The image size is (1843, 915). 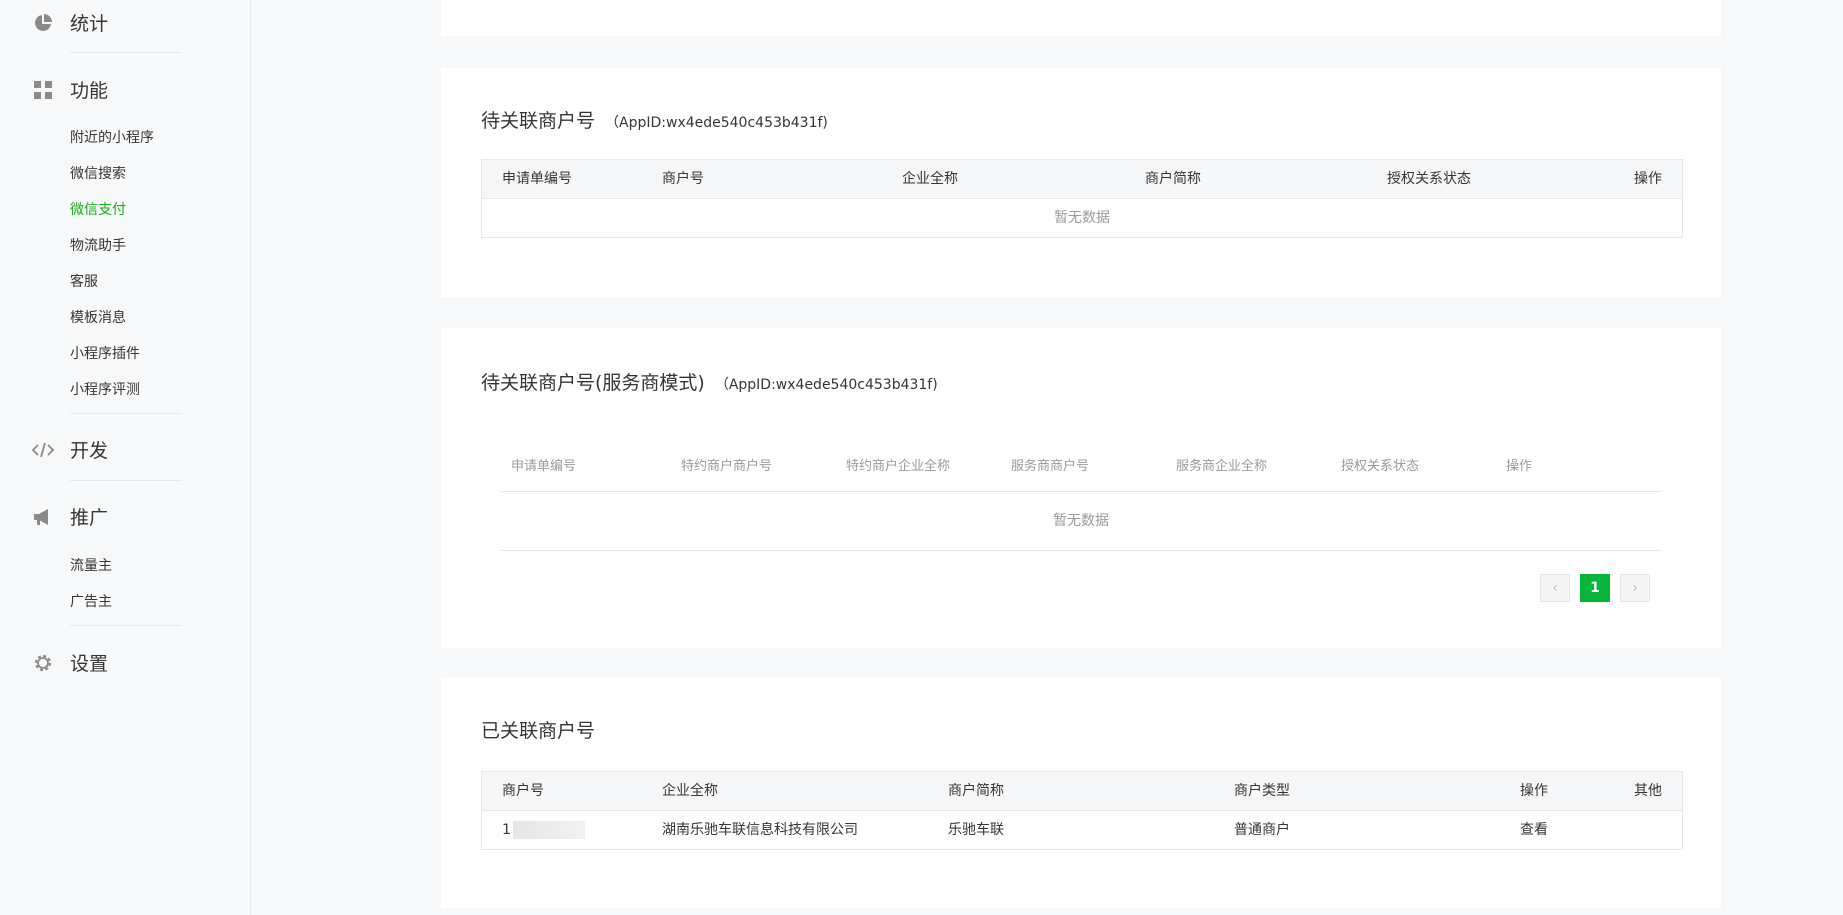 I want to click on nav-promo: 推广, so click(x=70, y=516).